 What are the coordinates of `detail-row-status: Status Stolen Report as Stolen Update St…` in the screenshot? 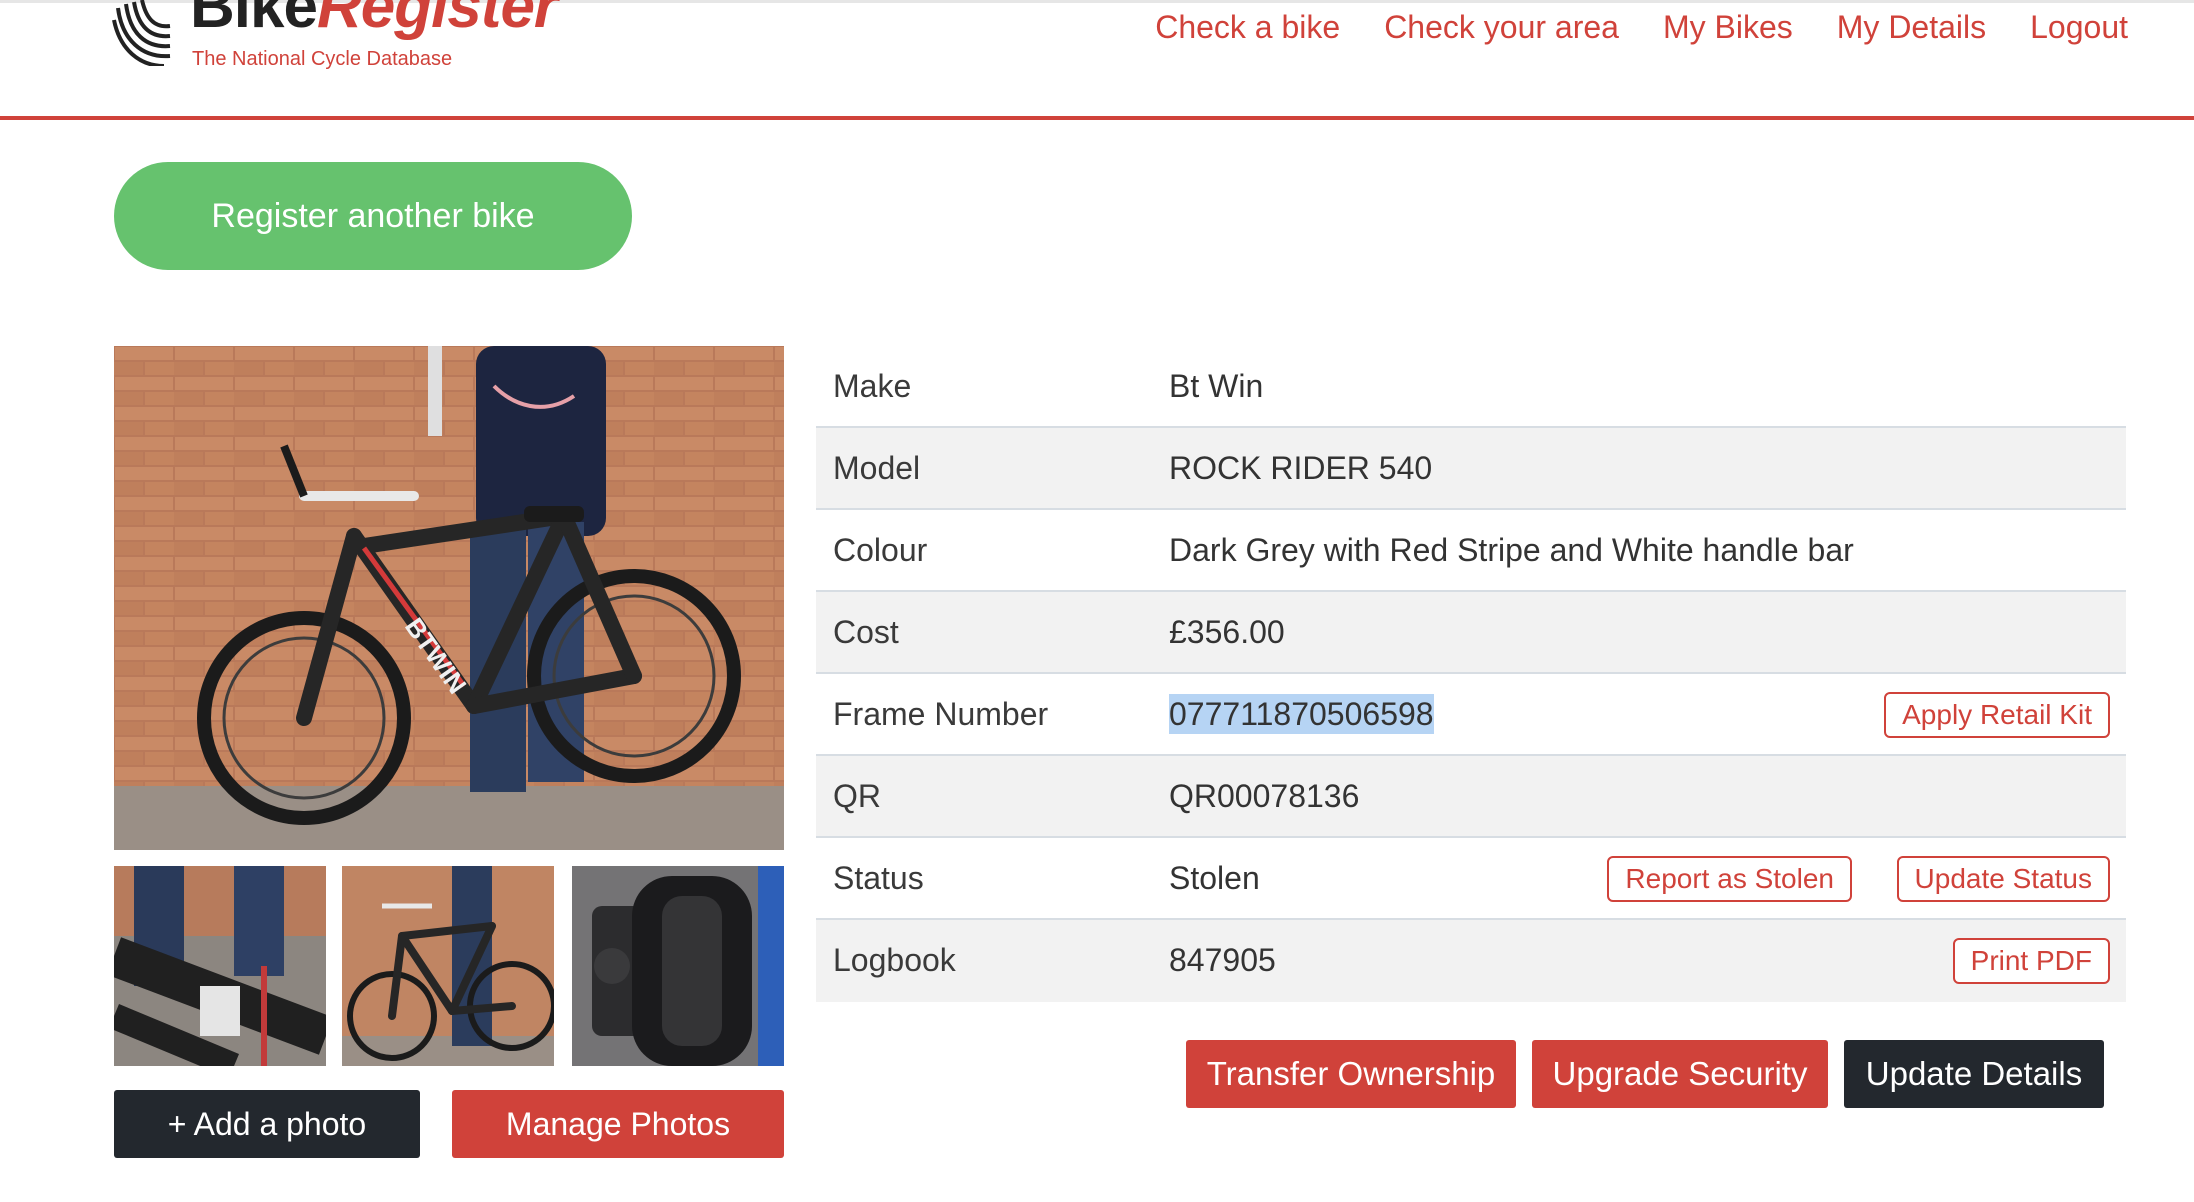 It's located at (1471, 879).